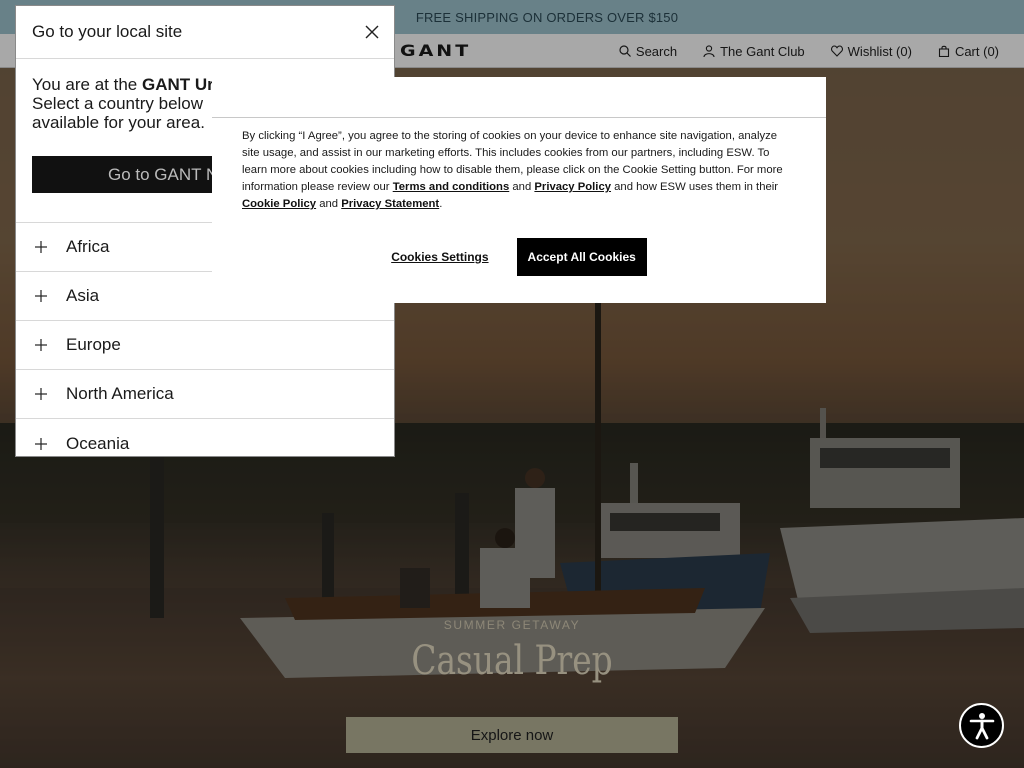 Image resolution: width=1024 pixels, height=768 pixels. I want to click on privacy-policy-link: Privacy Policy, so click(572, 187).